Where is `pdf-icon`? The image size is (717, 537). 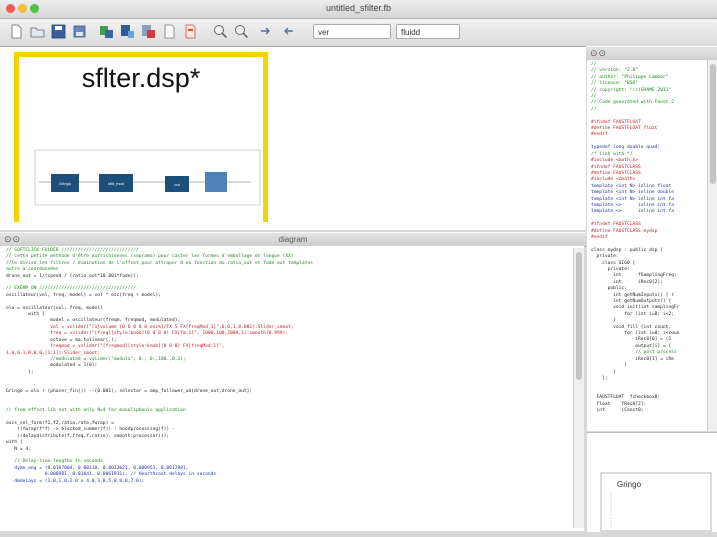 pdf-icon is located at coordinates (190, 31).